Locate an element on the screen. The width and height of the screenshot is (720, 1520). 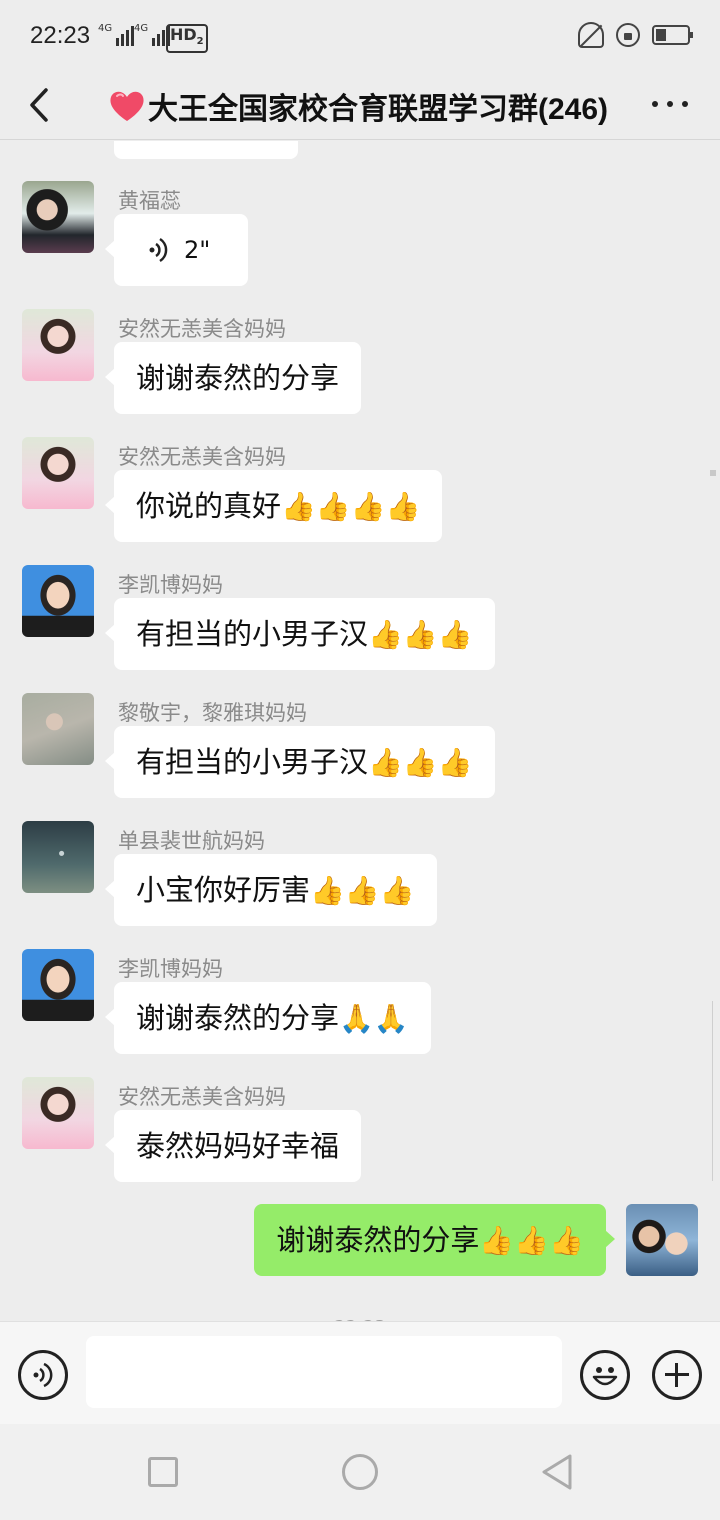
recent-apps-button is located at coordinates (163, 1472).